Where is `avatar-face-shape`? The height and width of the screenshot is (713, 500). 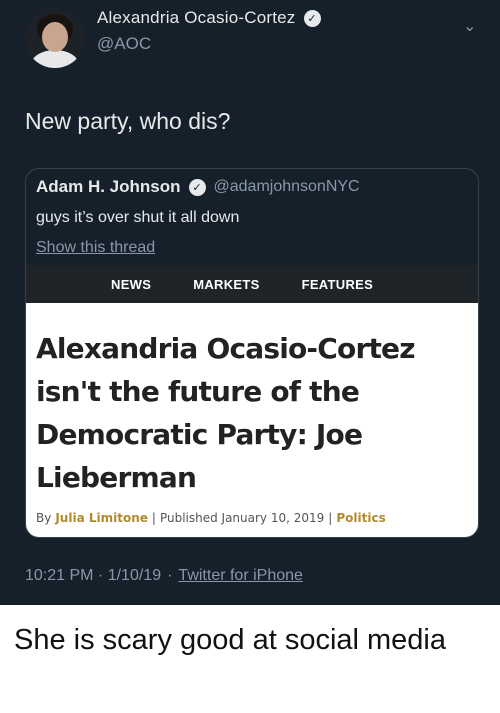 avatar-face-shape is located at coordinates (55, 37).